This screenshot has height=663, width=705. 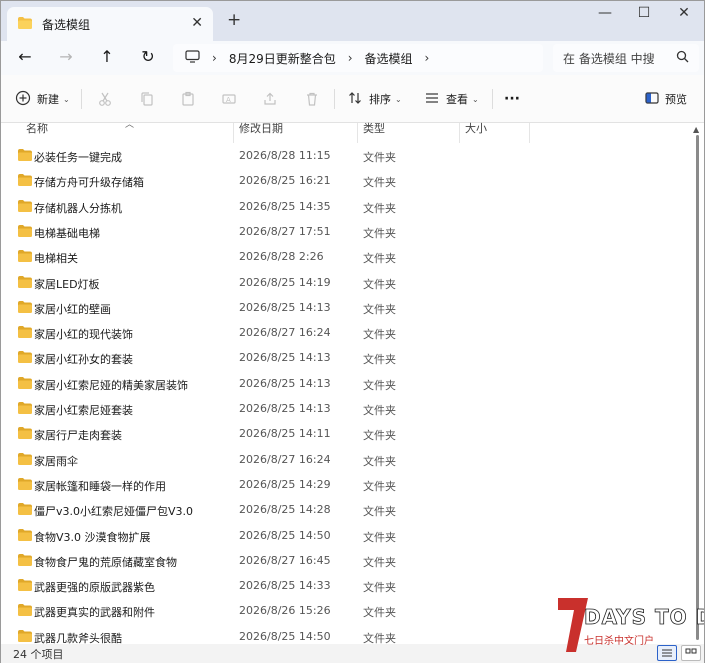 What do you see at coordinates (148, 58) in the screenshot?
I see `refresh-icon: ↻` at bounding box center [148, 58].